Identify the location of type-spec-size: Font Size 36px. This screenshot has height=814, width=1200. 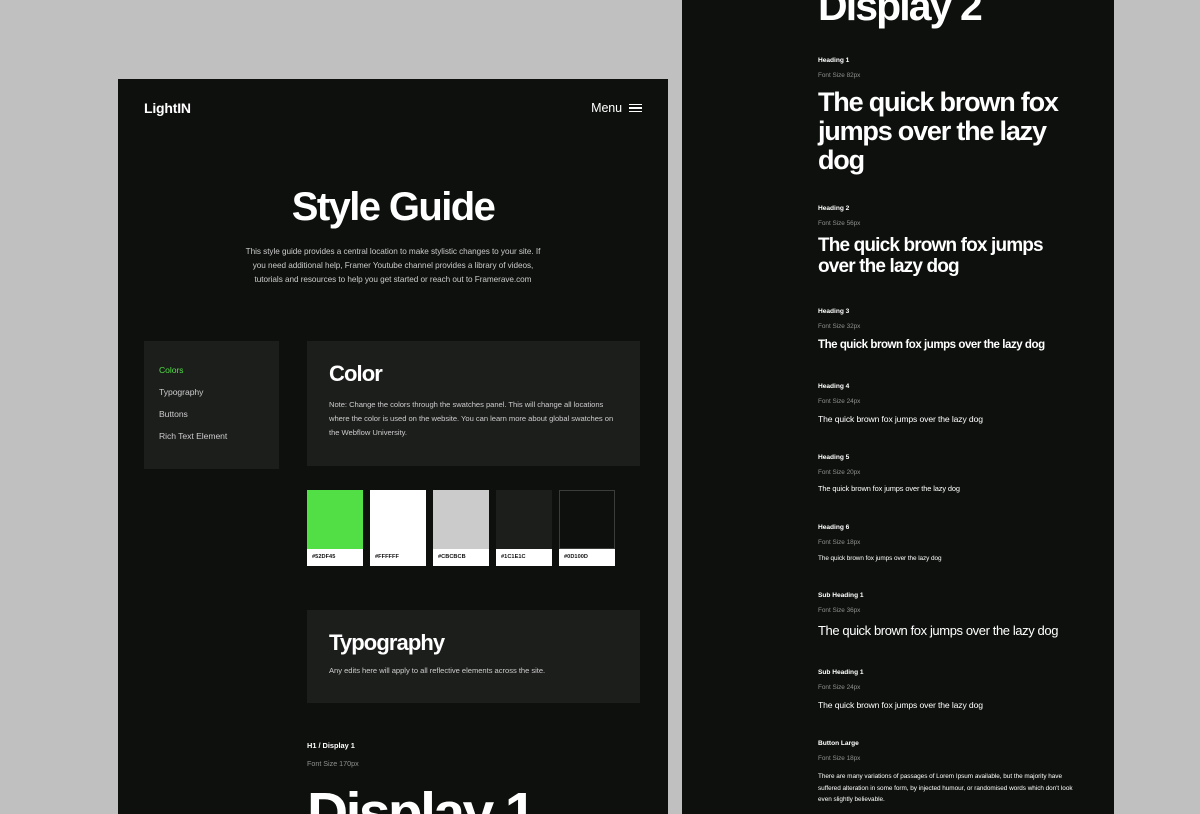
(839, 611).